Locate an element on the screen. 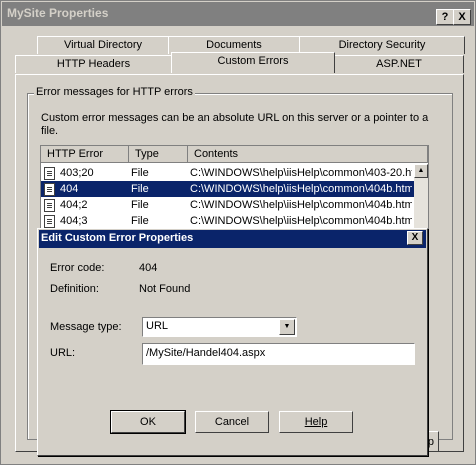  message-type-select: URL ▼ is located at coordinates (219, 327).